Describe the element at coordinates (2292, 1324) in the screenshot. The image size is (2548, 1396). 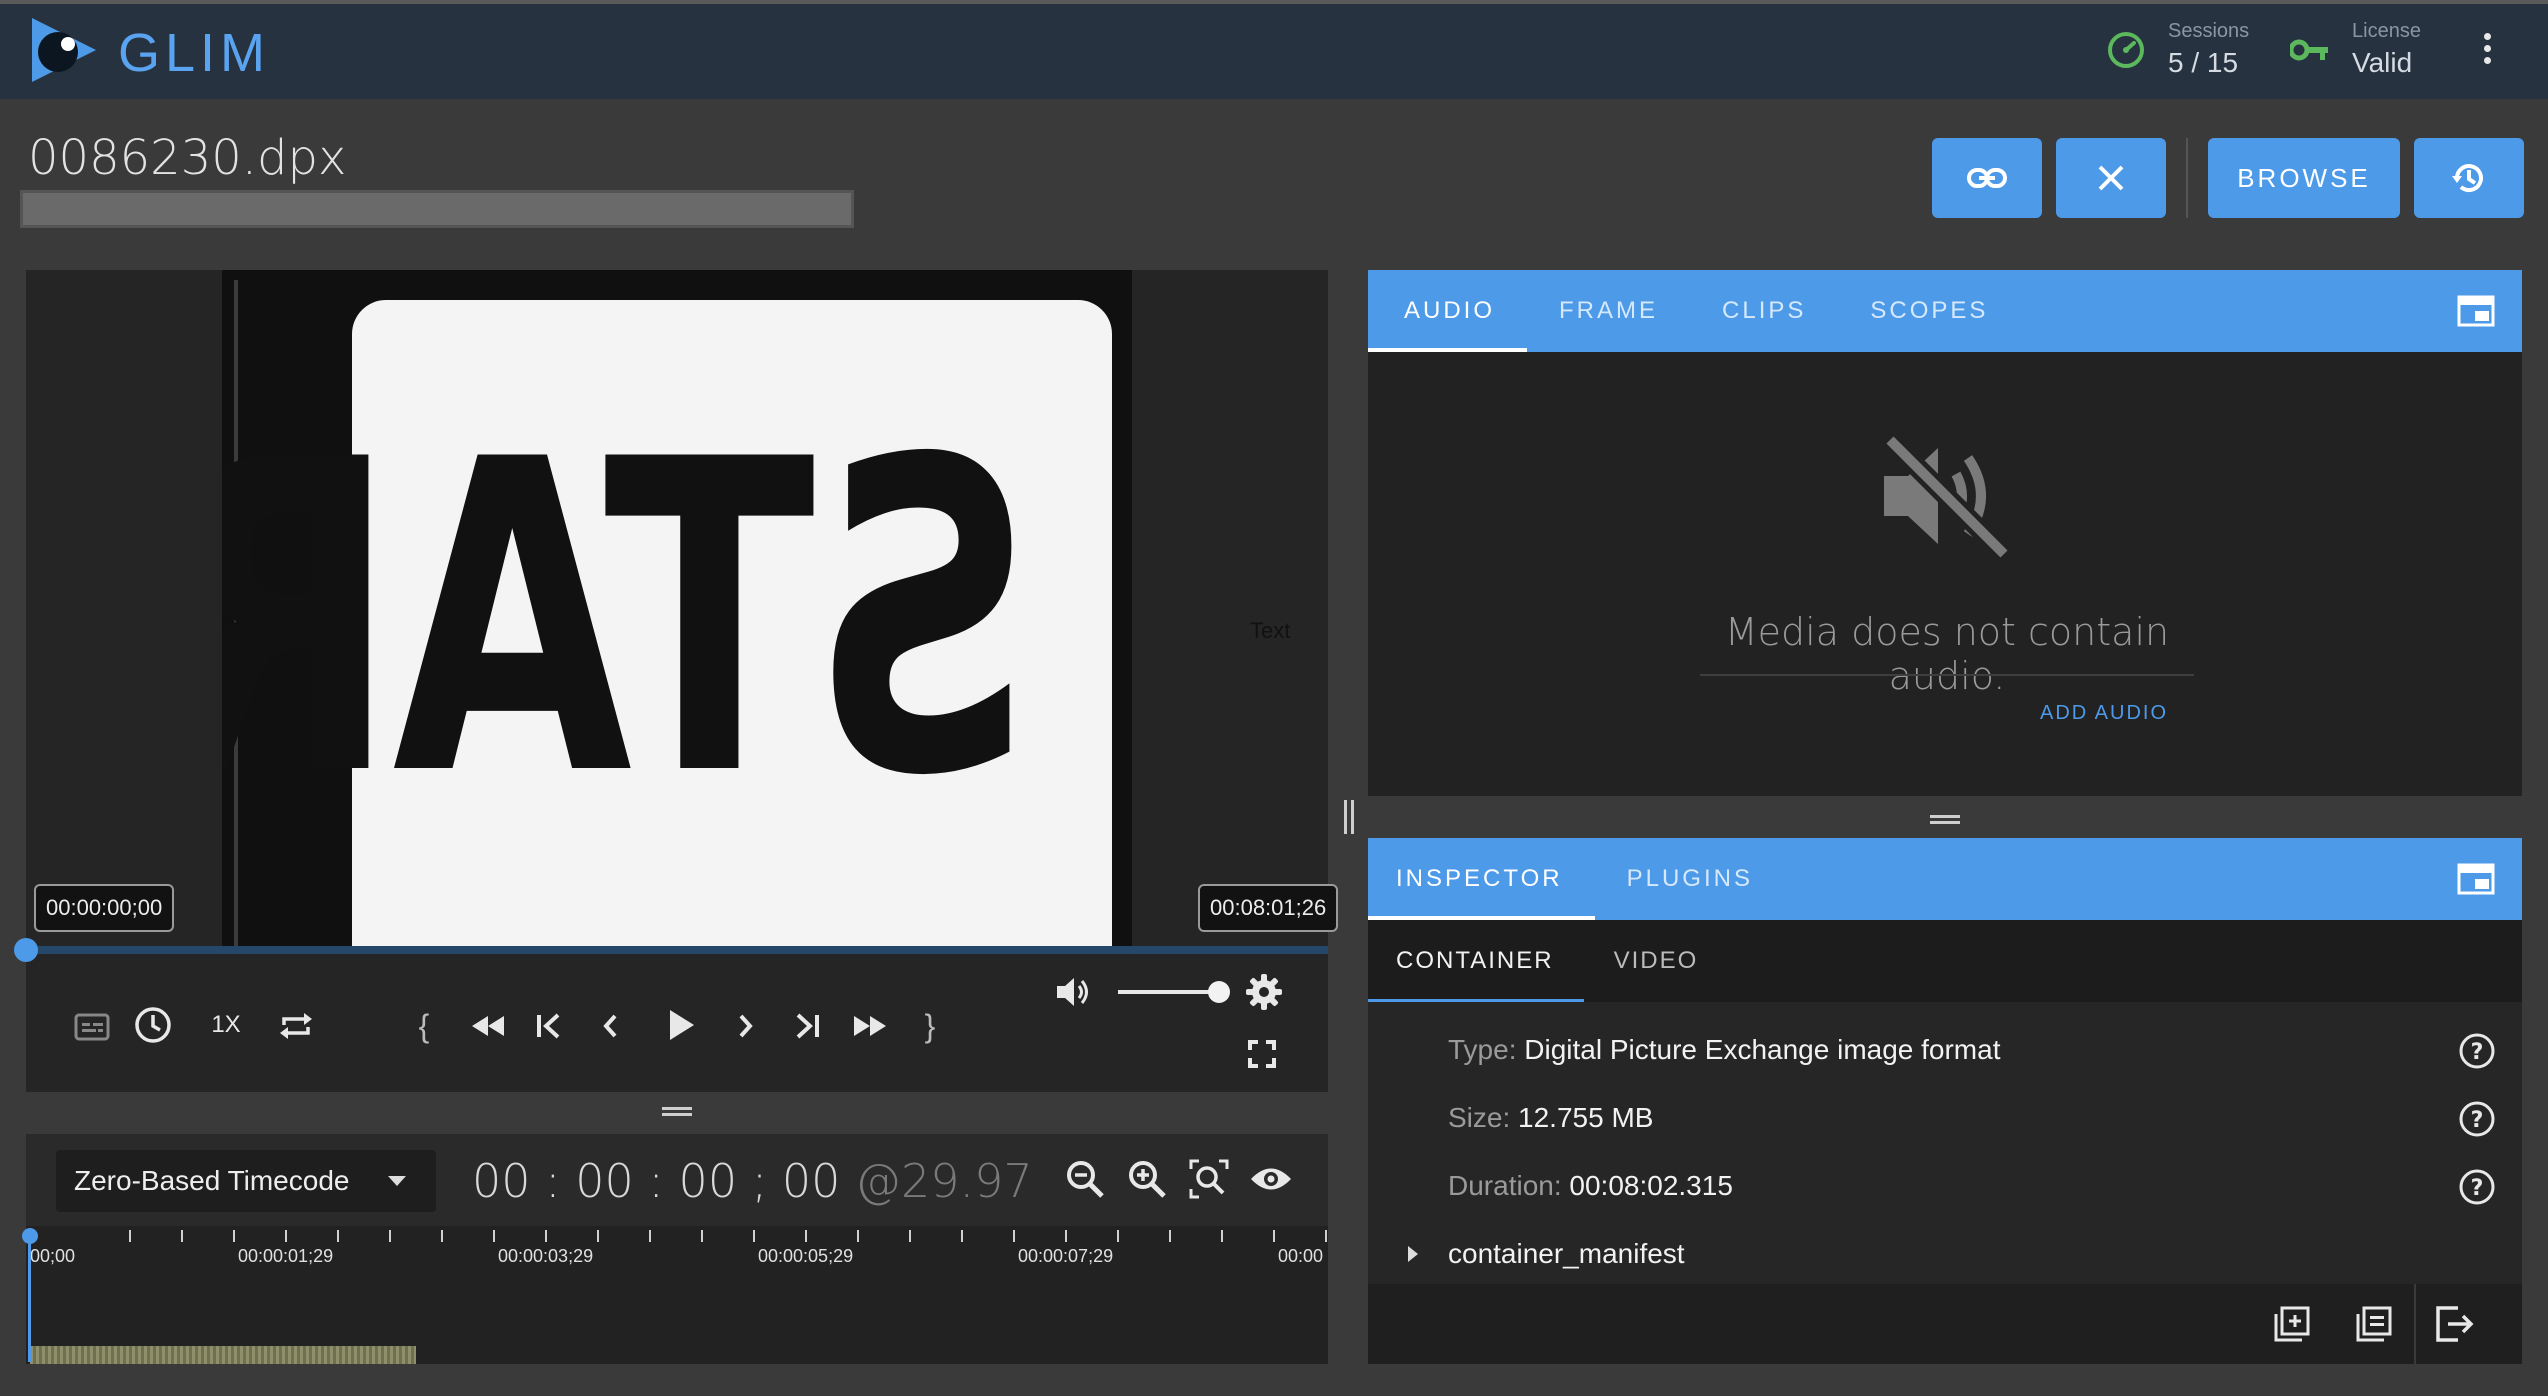
I see `copy-add-button` at that location.